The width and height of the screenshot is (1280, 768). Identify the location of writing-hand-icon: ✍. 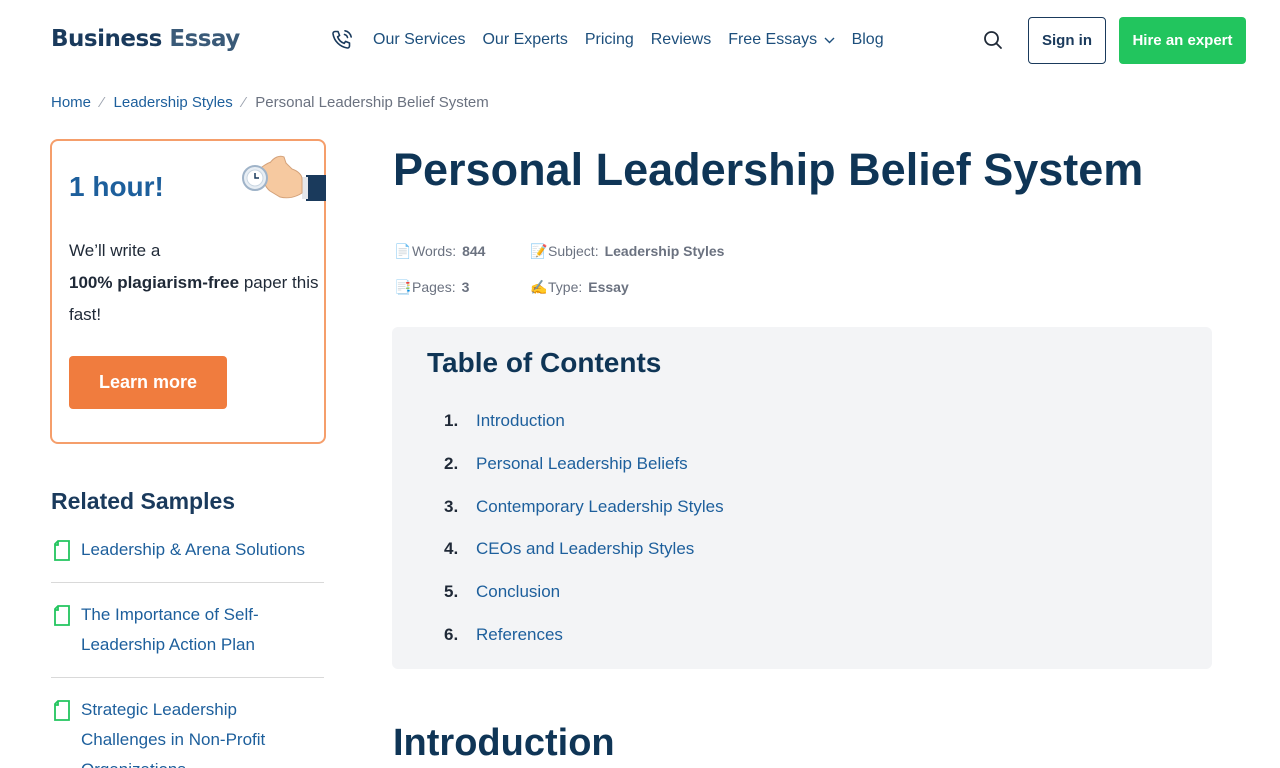
(539, 286).